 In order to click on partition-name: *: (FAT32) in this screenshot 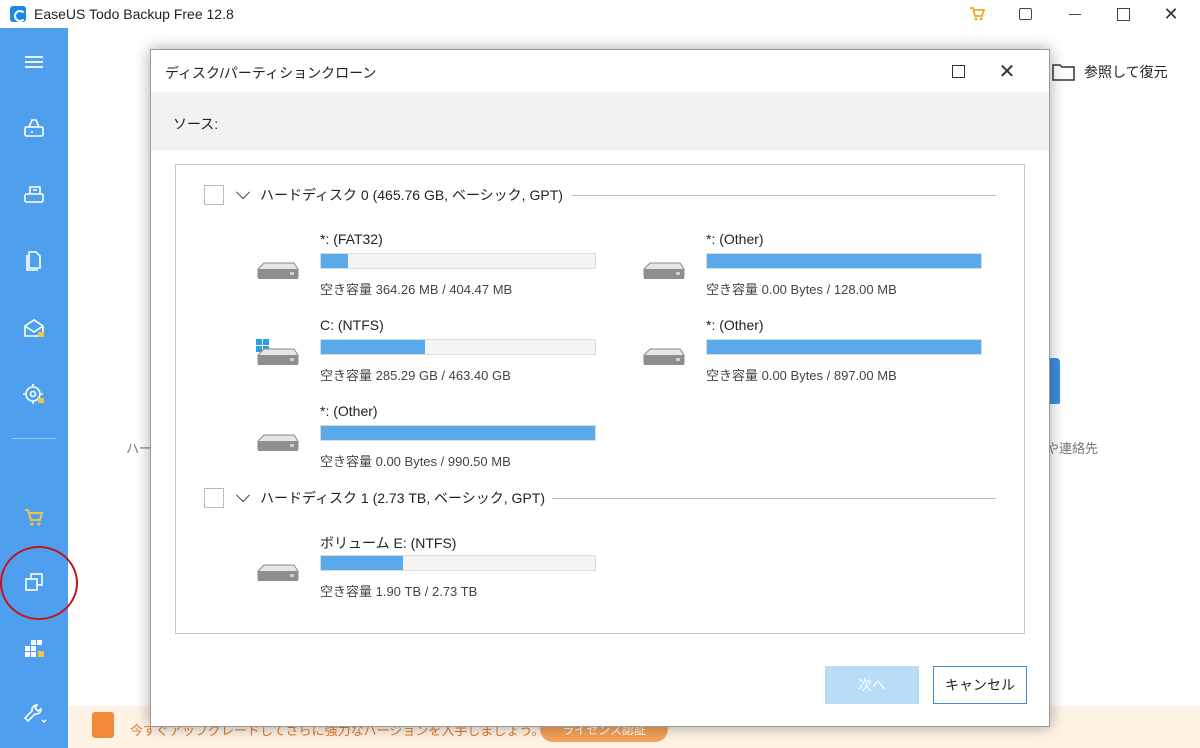, I will do `click(351, 239)`.